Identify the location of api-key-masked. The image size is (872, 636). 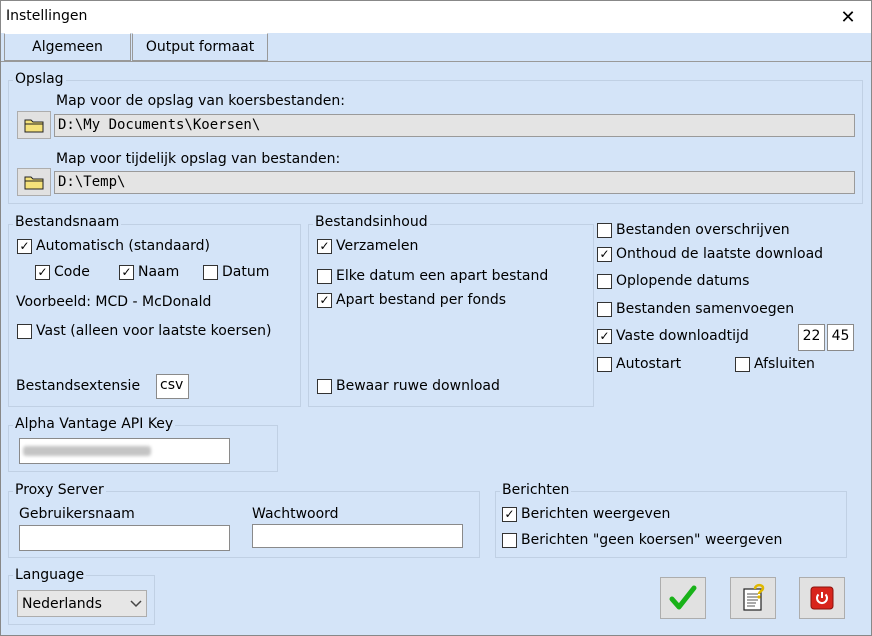
(87, 451).